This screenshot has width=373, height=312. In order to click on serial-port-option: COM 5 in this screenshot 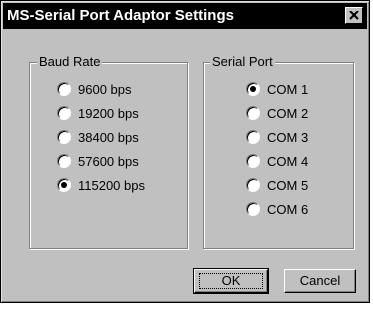, I will do `click(277, 185)`.